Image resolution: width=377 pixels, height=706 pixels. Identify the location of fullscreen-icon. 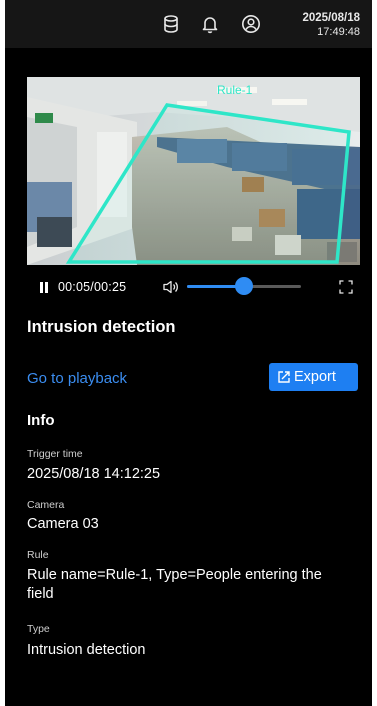
(346, 287).